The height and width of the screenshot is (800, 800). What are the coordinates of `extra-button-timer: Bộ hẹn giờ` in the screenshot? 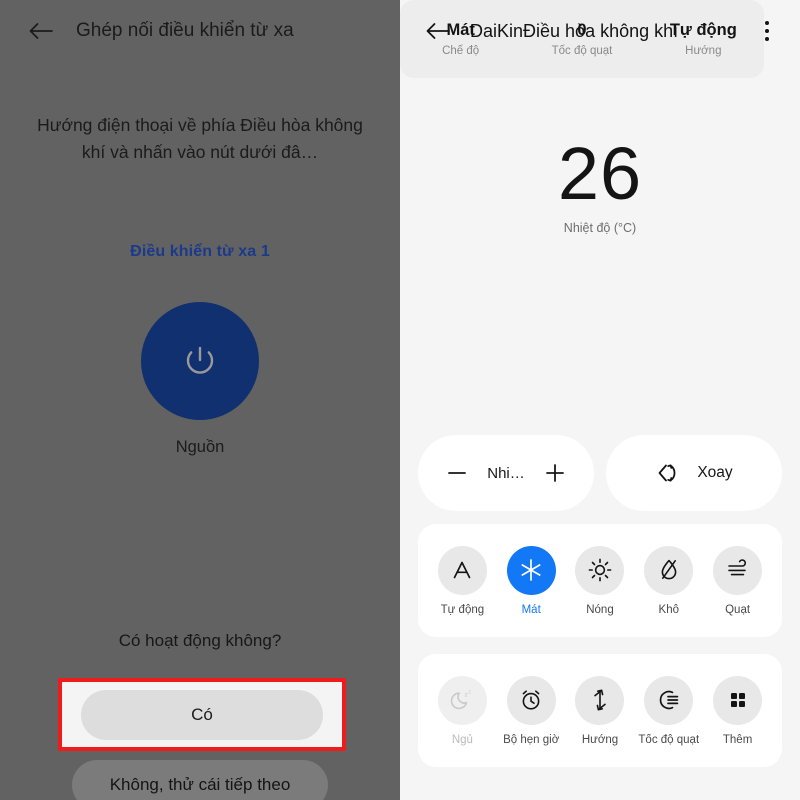 It's located at (531, 710).